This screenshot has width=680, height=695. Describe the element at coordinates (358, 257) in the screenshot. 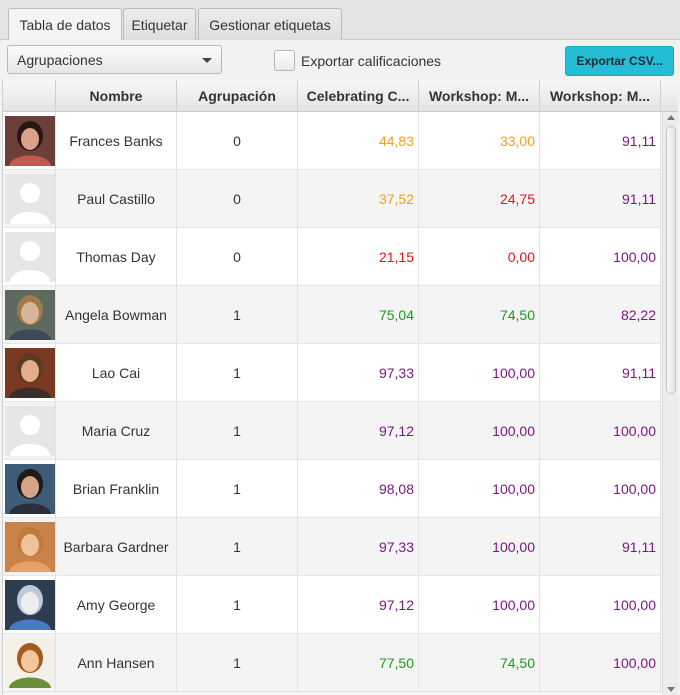

I see `grade-cell: 21,15` at that location.